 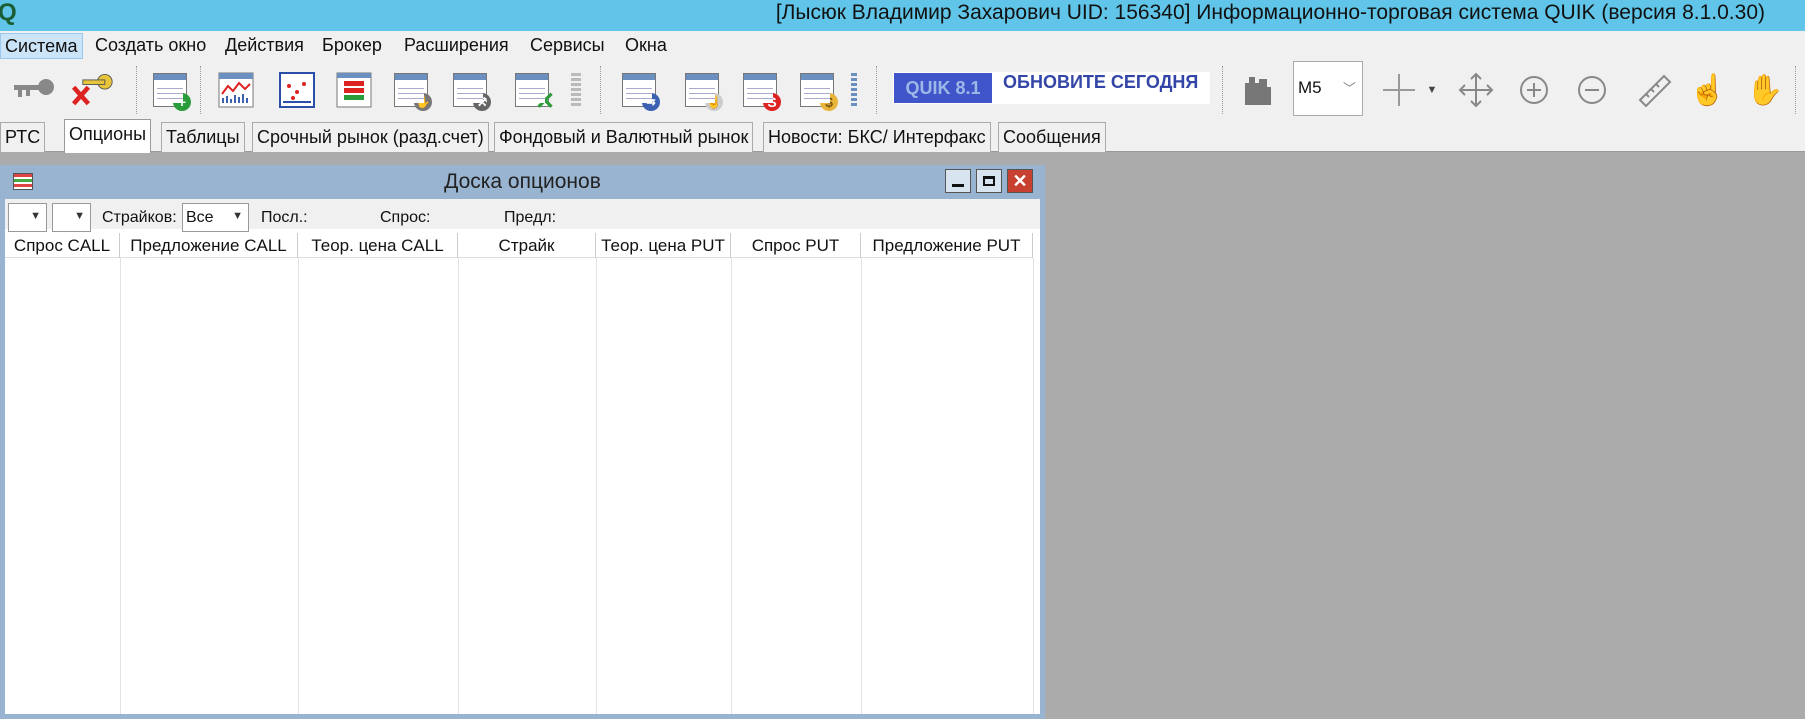 I want to click on col-call-bid: Спрос CALL, so click(x=62, y=245).